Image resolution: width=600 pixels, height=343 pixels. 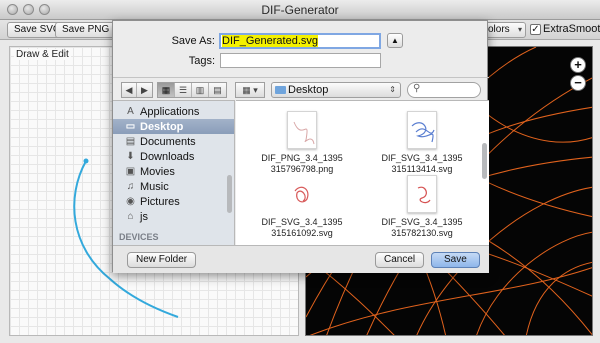 I want to click on file-name-line2: 315782130.svg, so click(x=422, y=233).